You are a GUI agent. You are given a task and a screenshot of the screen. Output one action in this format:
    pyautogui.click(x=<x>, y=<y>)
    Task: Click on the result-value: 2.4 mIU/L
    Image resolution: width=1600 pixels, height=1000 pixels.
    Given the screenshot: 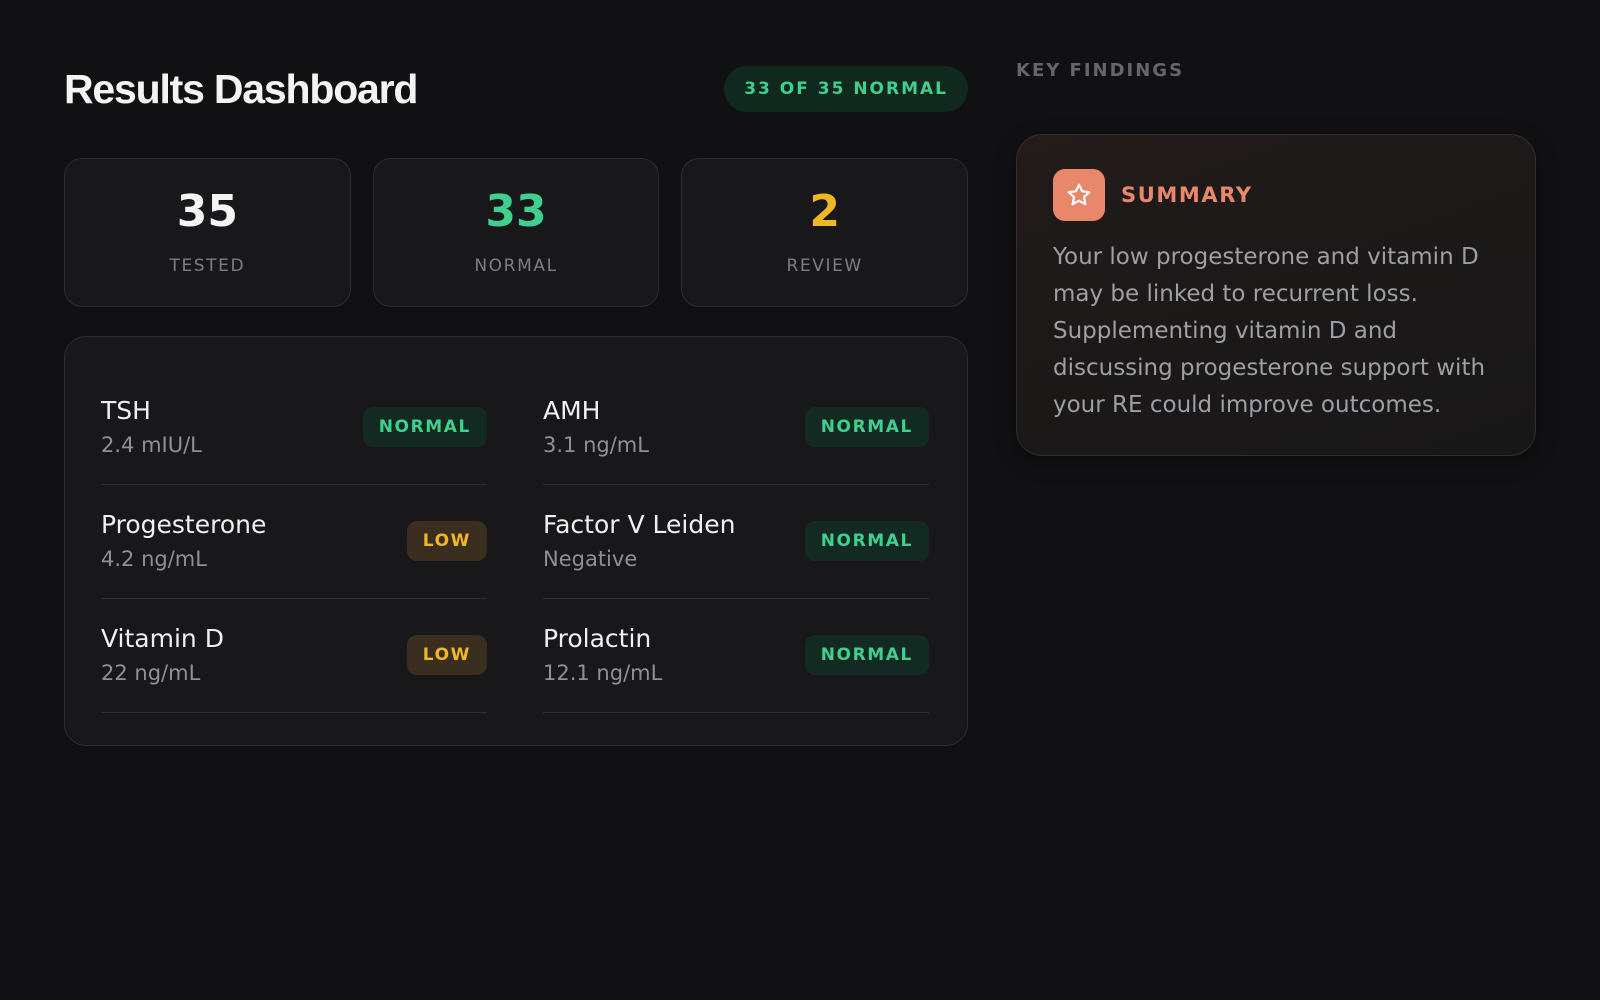 What is the action you would take?
    pyautogui.click(x=151, y=445)
    